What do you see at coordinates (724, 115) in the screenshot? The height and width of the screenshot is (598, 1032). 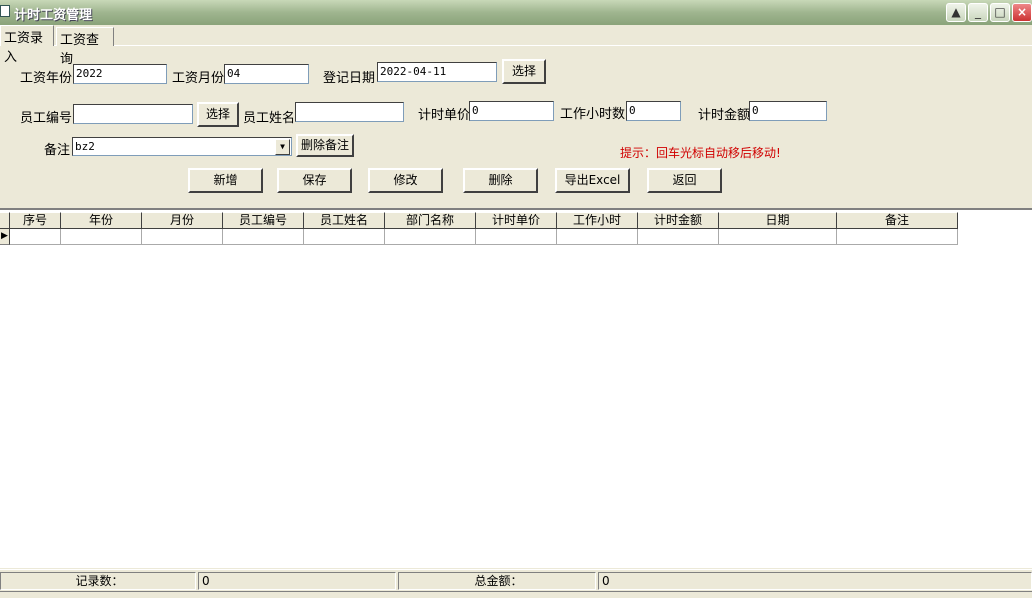 I see `amount-label: 计时金额` at bounding box center [724, 115].